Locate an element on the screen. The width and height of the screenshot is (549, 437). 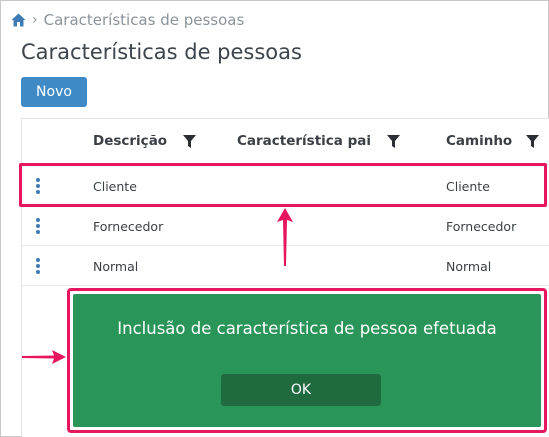
new-button: Novo is located at coordinates (54, 92).